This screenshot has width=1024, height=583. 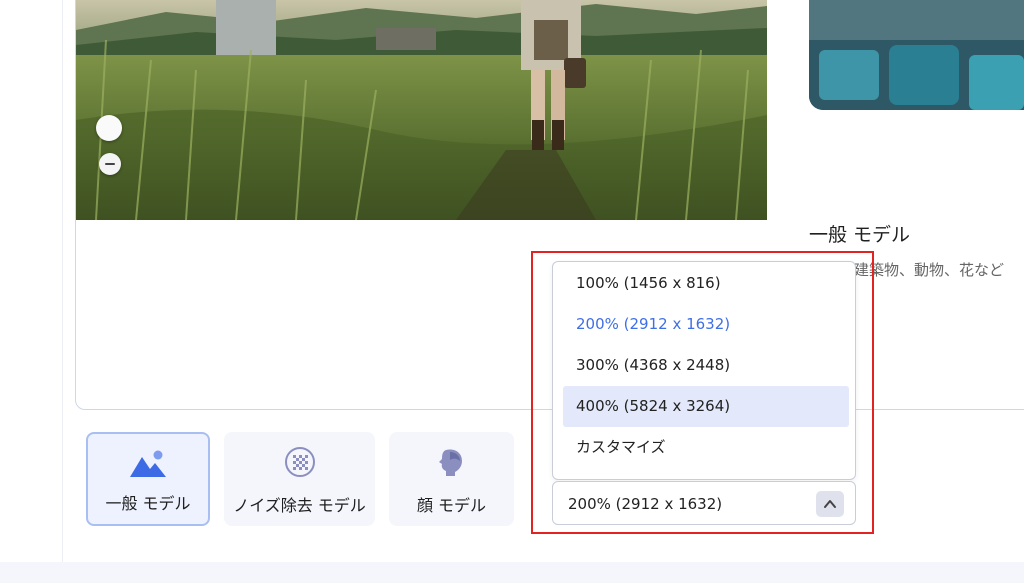 What do you see at coordinates (706, 447) in the screenshot?
I see `scale-option-custom: カスタマイズ` at bounding box center [706, 447].